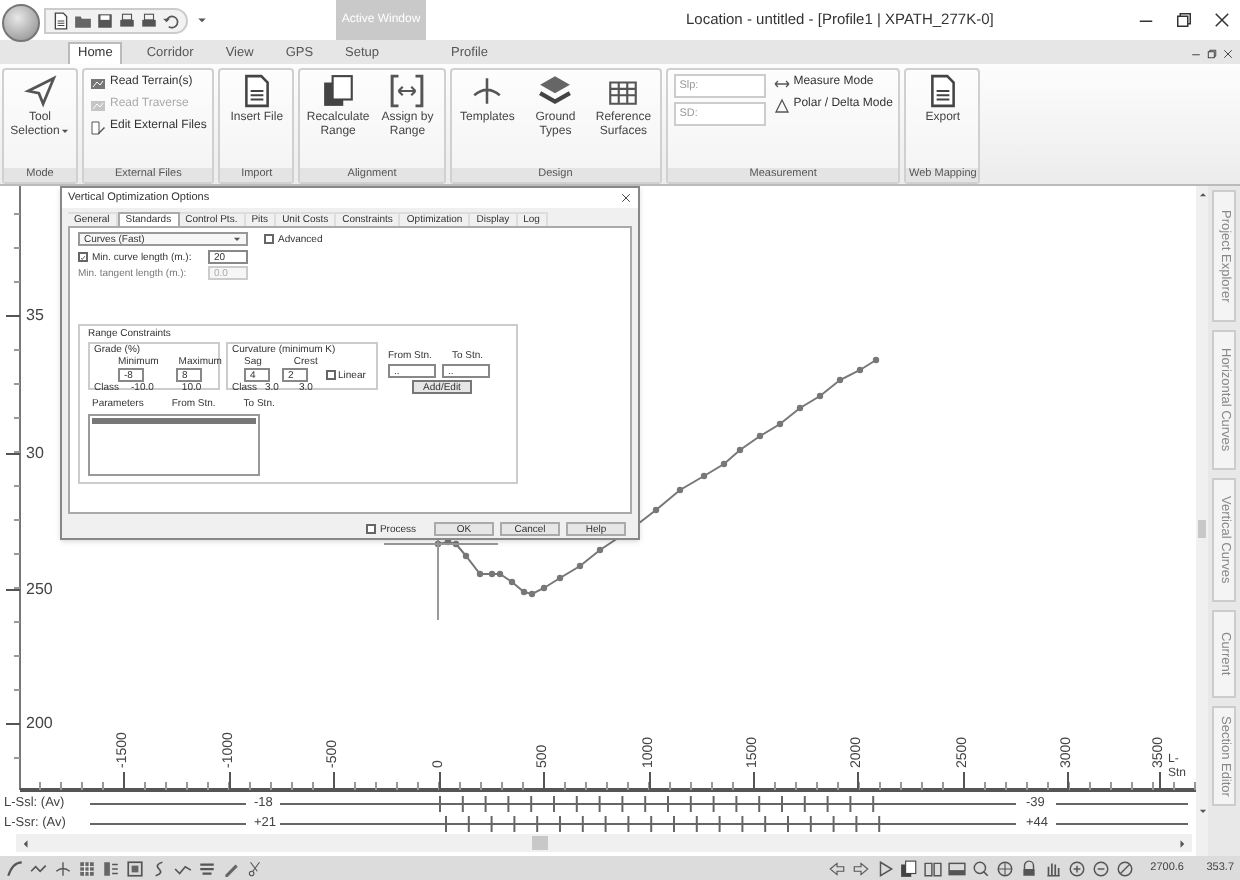 The width and height of the screenshot is (1240, 880). I want to click on circle-slash-icon, so click(1125, 868).